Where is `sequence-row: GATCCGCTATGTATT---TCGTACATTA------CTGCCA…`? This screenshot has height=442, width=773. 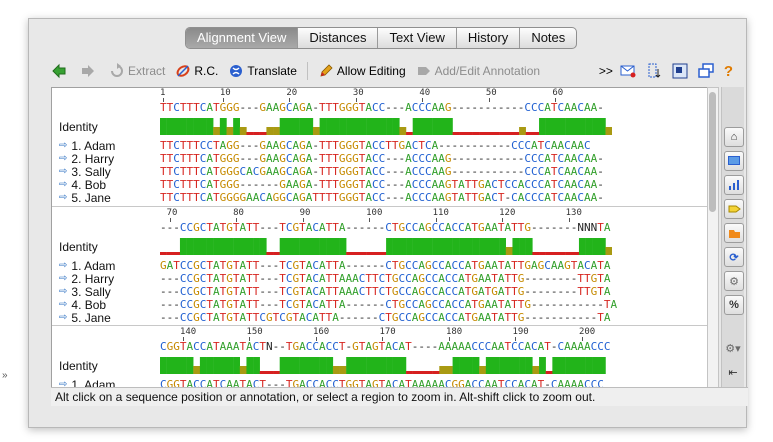 sequence-row: GATCCGCTATGTATT---TCGTACATTA------CTGCCA… is located at coordinates (385, 266).